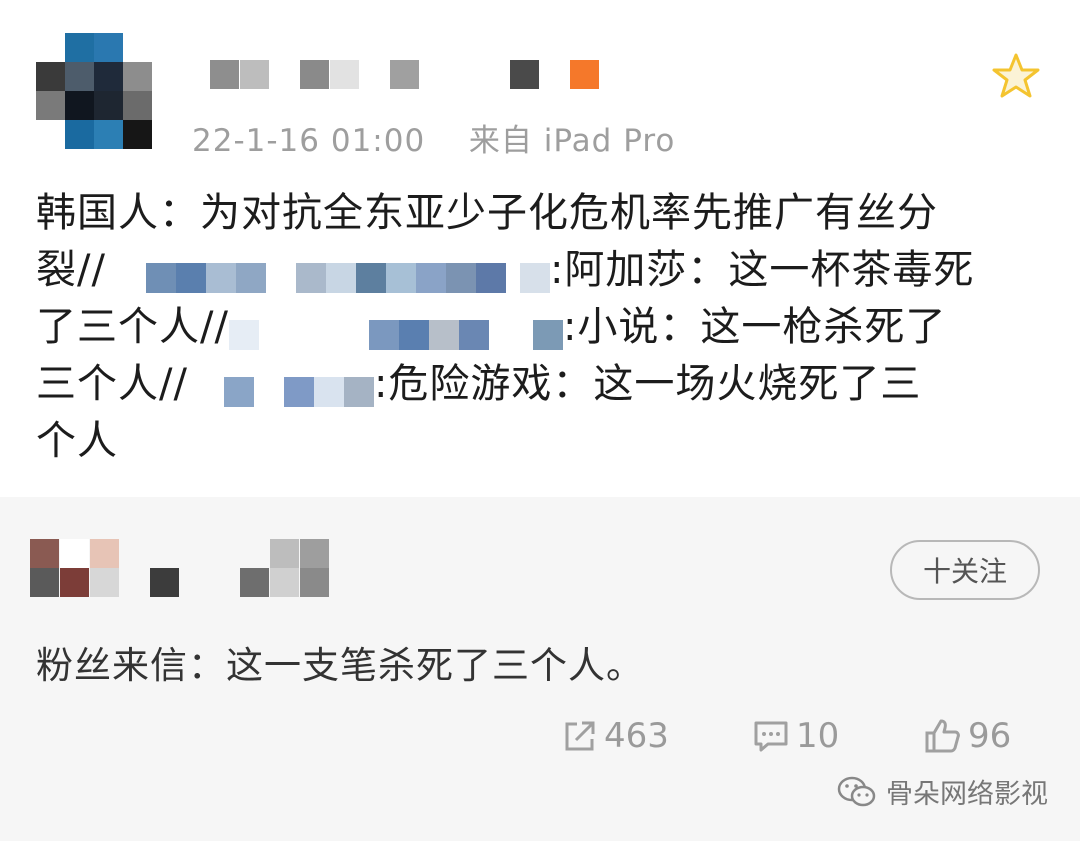 The height and width of the screenshot is (841, 1080). I want to click on watermark: 骨朵网络影视, so click(942, 791).